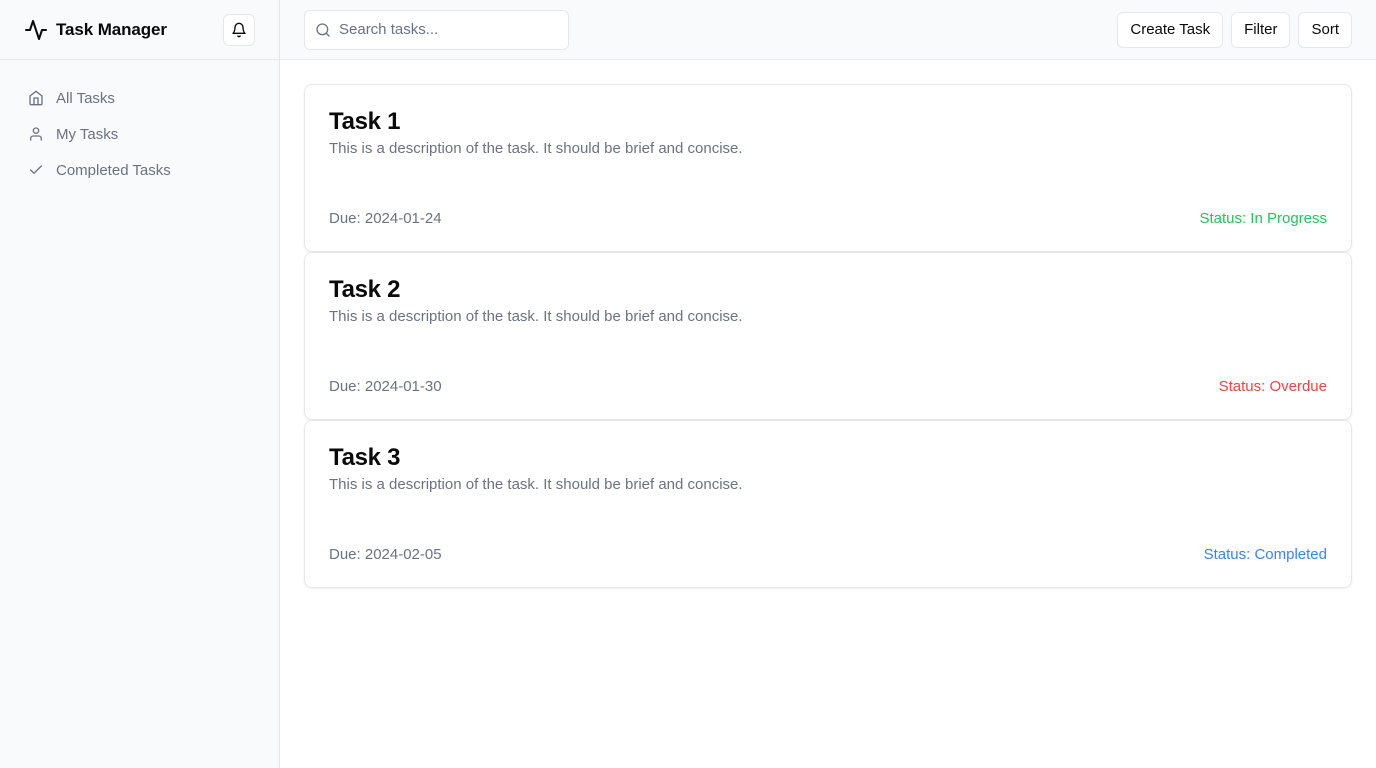  What do you see at coordinates (385, 218) in the screenshot?
I see `task-due-date: Due: 2024-01-24` at bounding box center [385, 218].